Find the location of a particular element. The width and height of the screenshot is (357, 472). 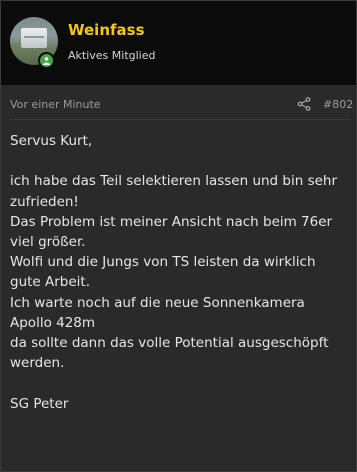

post-body-line: SG Peter is located at coordinates (39, 403).